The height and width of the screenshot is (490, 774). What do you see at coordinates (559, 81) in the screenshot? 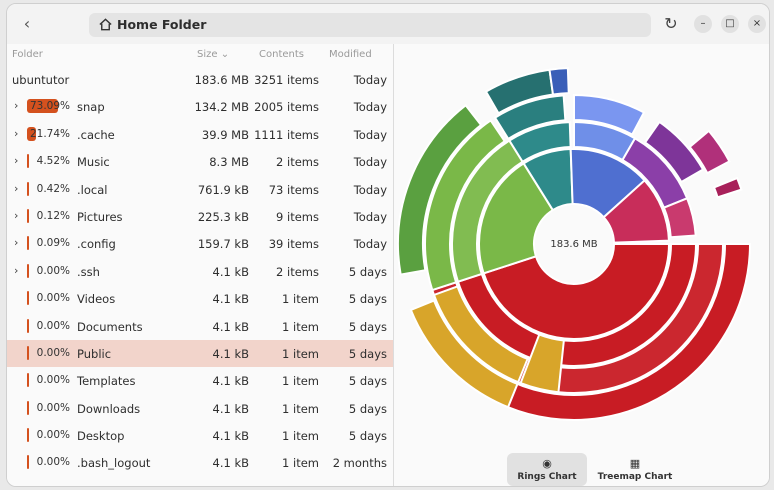
I see `ring-segment-music-sub` at bounding box center [559, 81].